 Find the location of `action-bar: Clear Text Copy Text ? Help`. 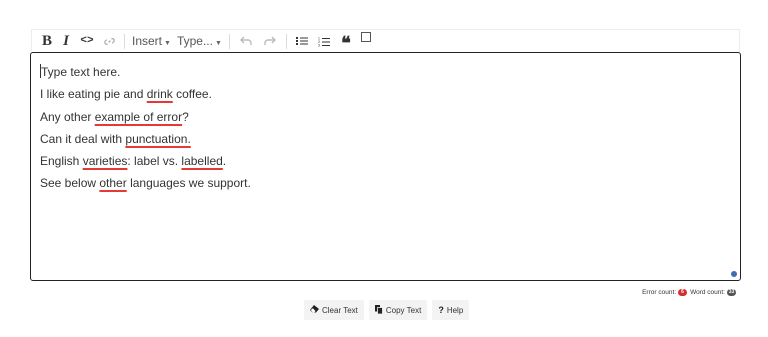

action-bar: Clear Text Copy Text ? Help is located at coordinates (387, 310).